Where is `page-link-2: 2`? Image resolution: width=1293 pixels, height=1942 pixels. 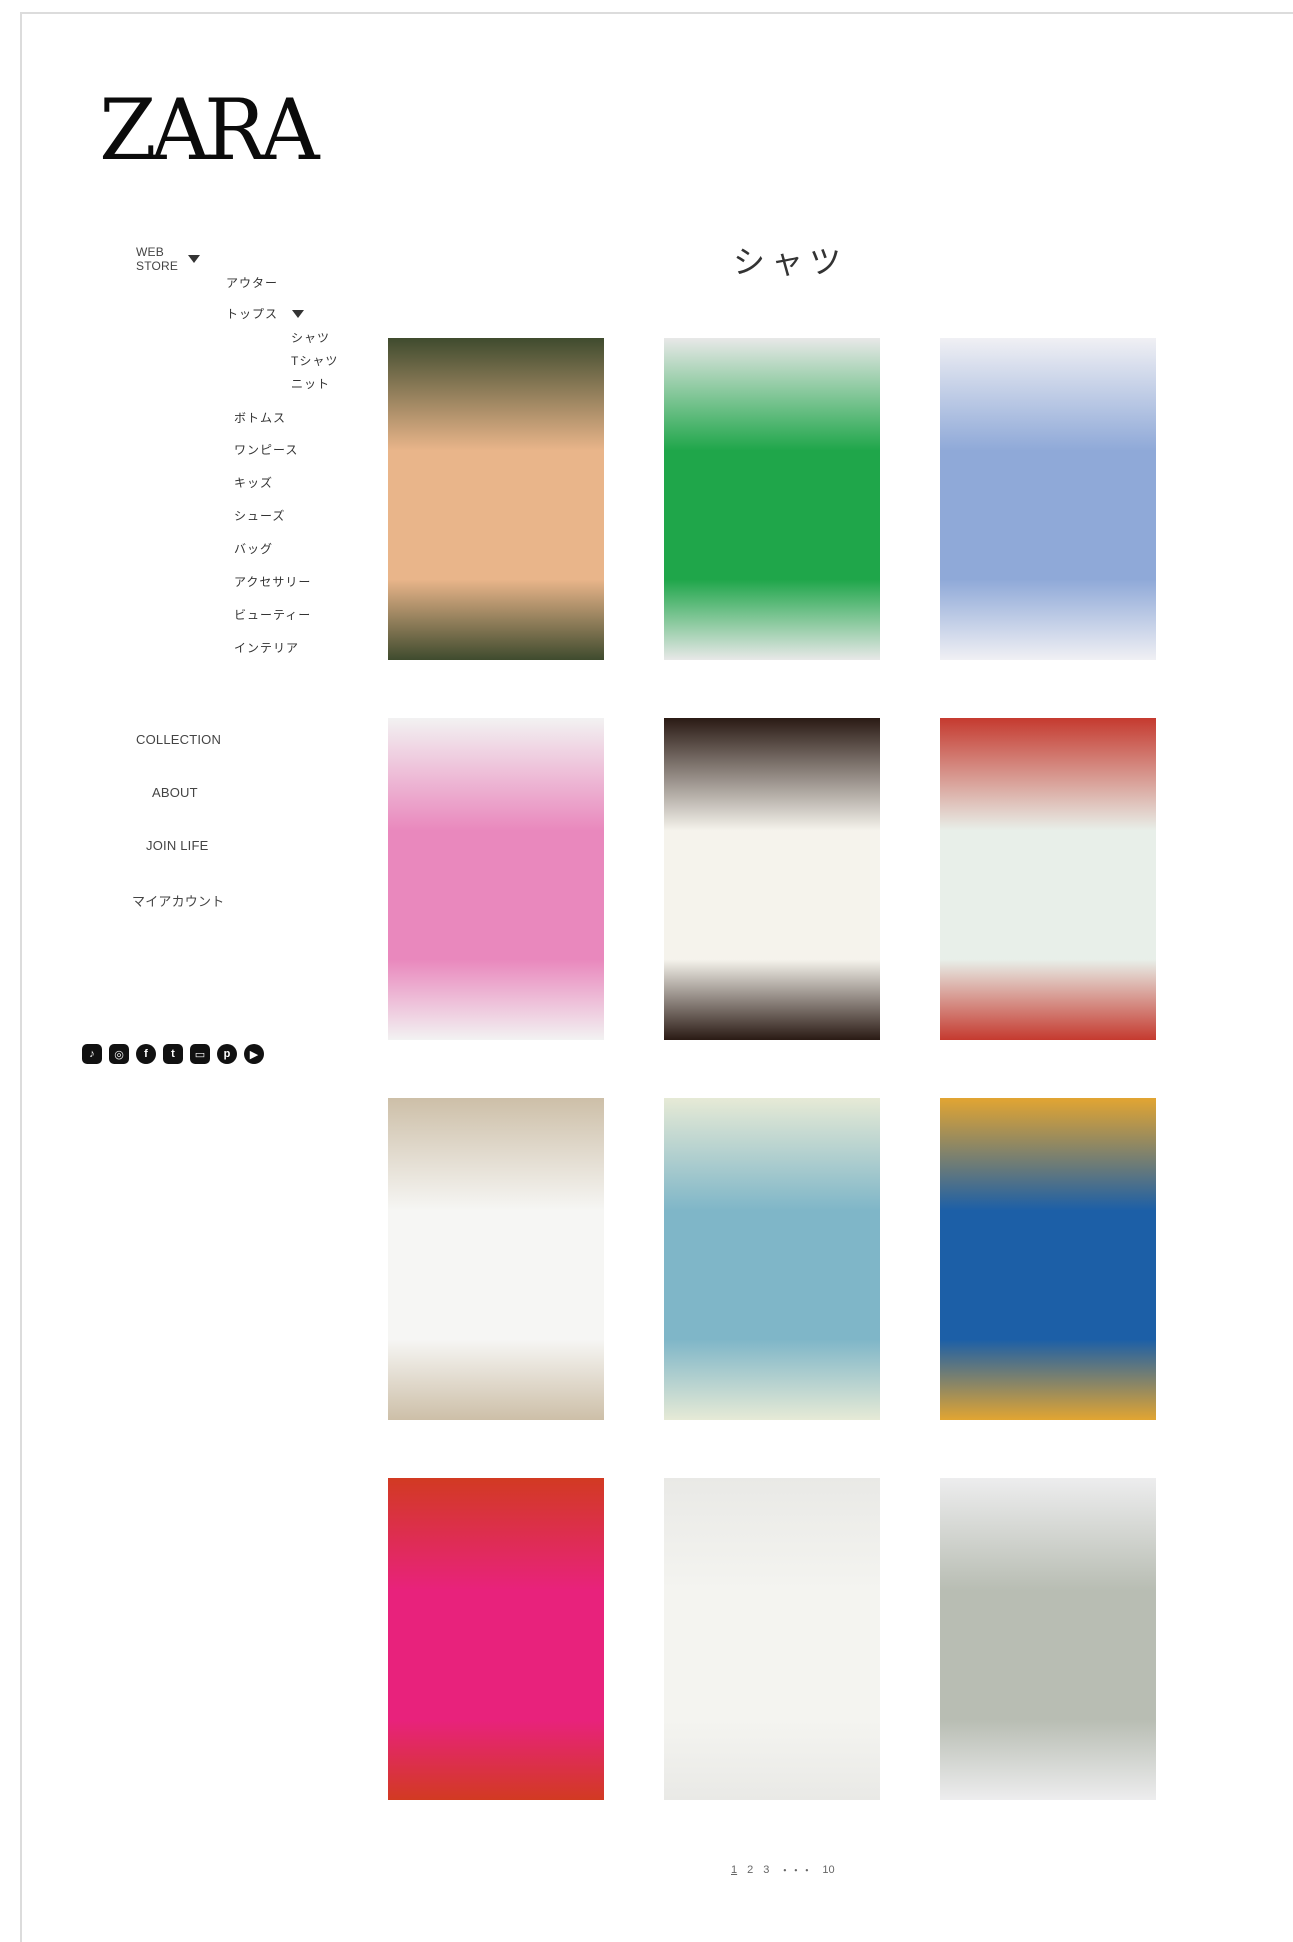 page-link-2: 2 is located at coordinates (750, 1870).